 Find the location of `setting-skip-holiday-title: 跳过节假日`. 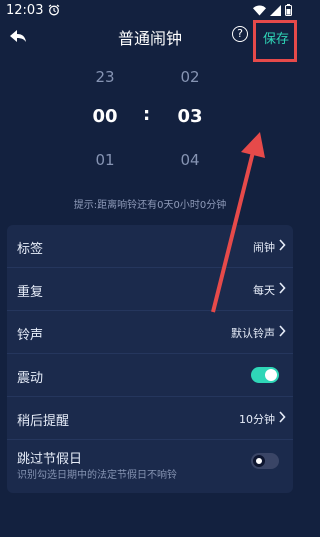

setting-skip-holiday-title: 跳过节假日 is located at coordinates (50, 459).